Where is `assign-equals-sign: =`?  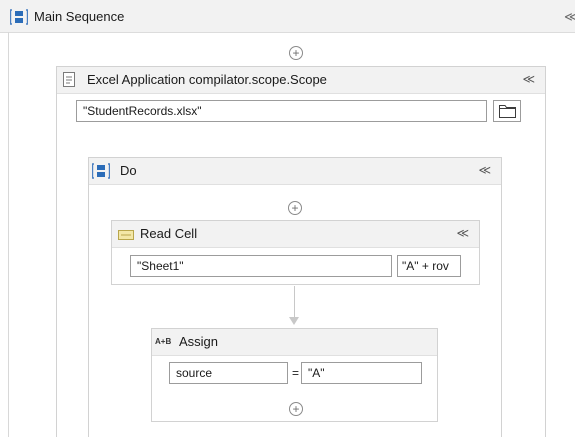 assign-equals-sign: = is located at coordinates (296, 373).